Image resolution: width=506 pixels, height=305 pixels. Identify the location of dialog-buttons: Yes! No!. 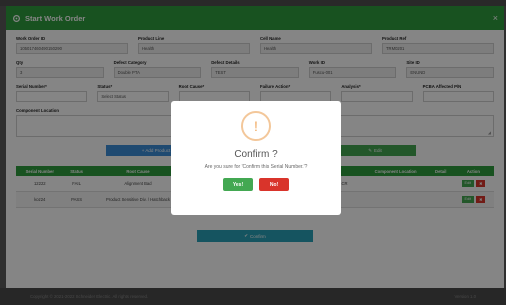
(256, 184).